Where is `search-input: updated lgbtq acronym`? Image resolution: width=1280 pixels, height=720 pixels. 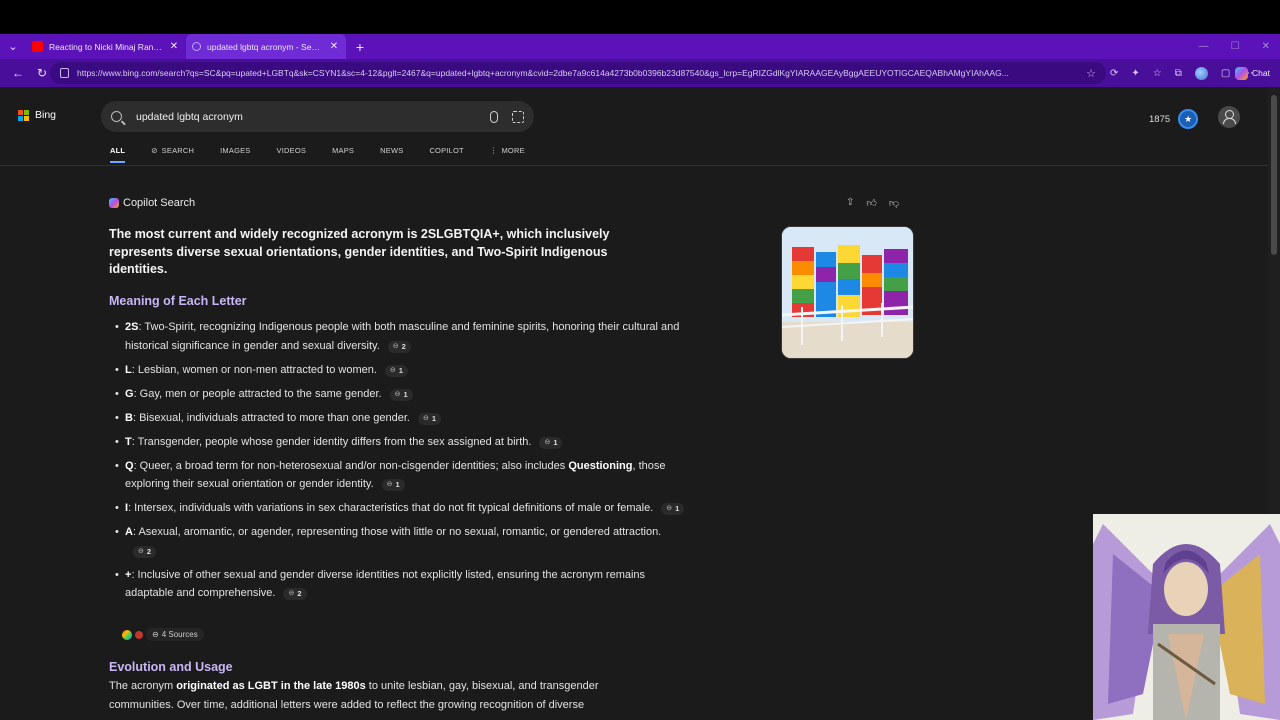 search-input: updated lgbtq acronym is located at coordinates (313, 117).